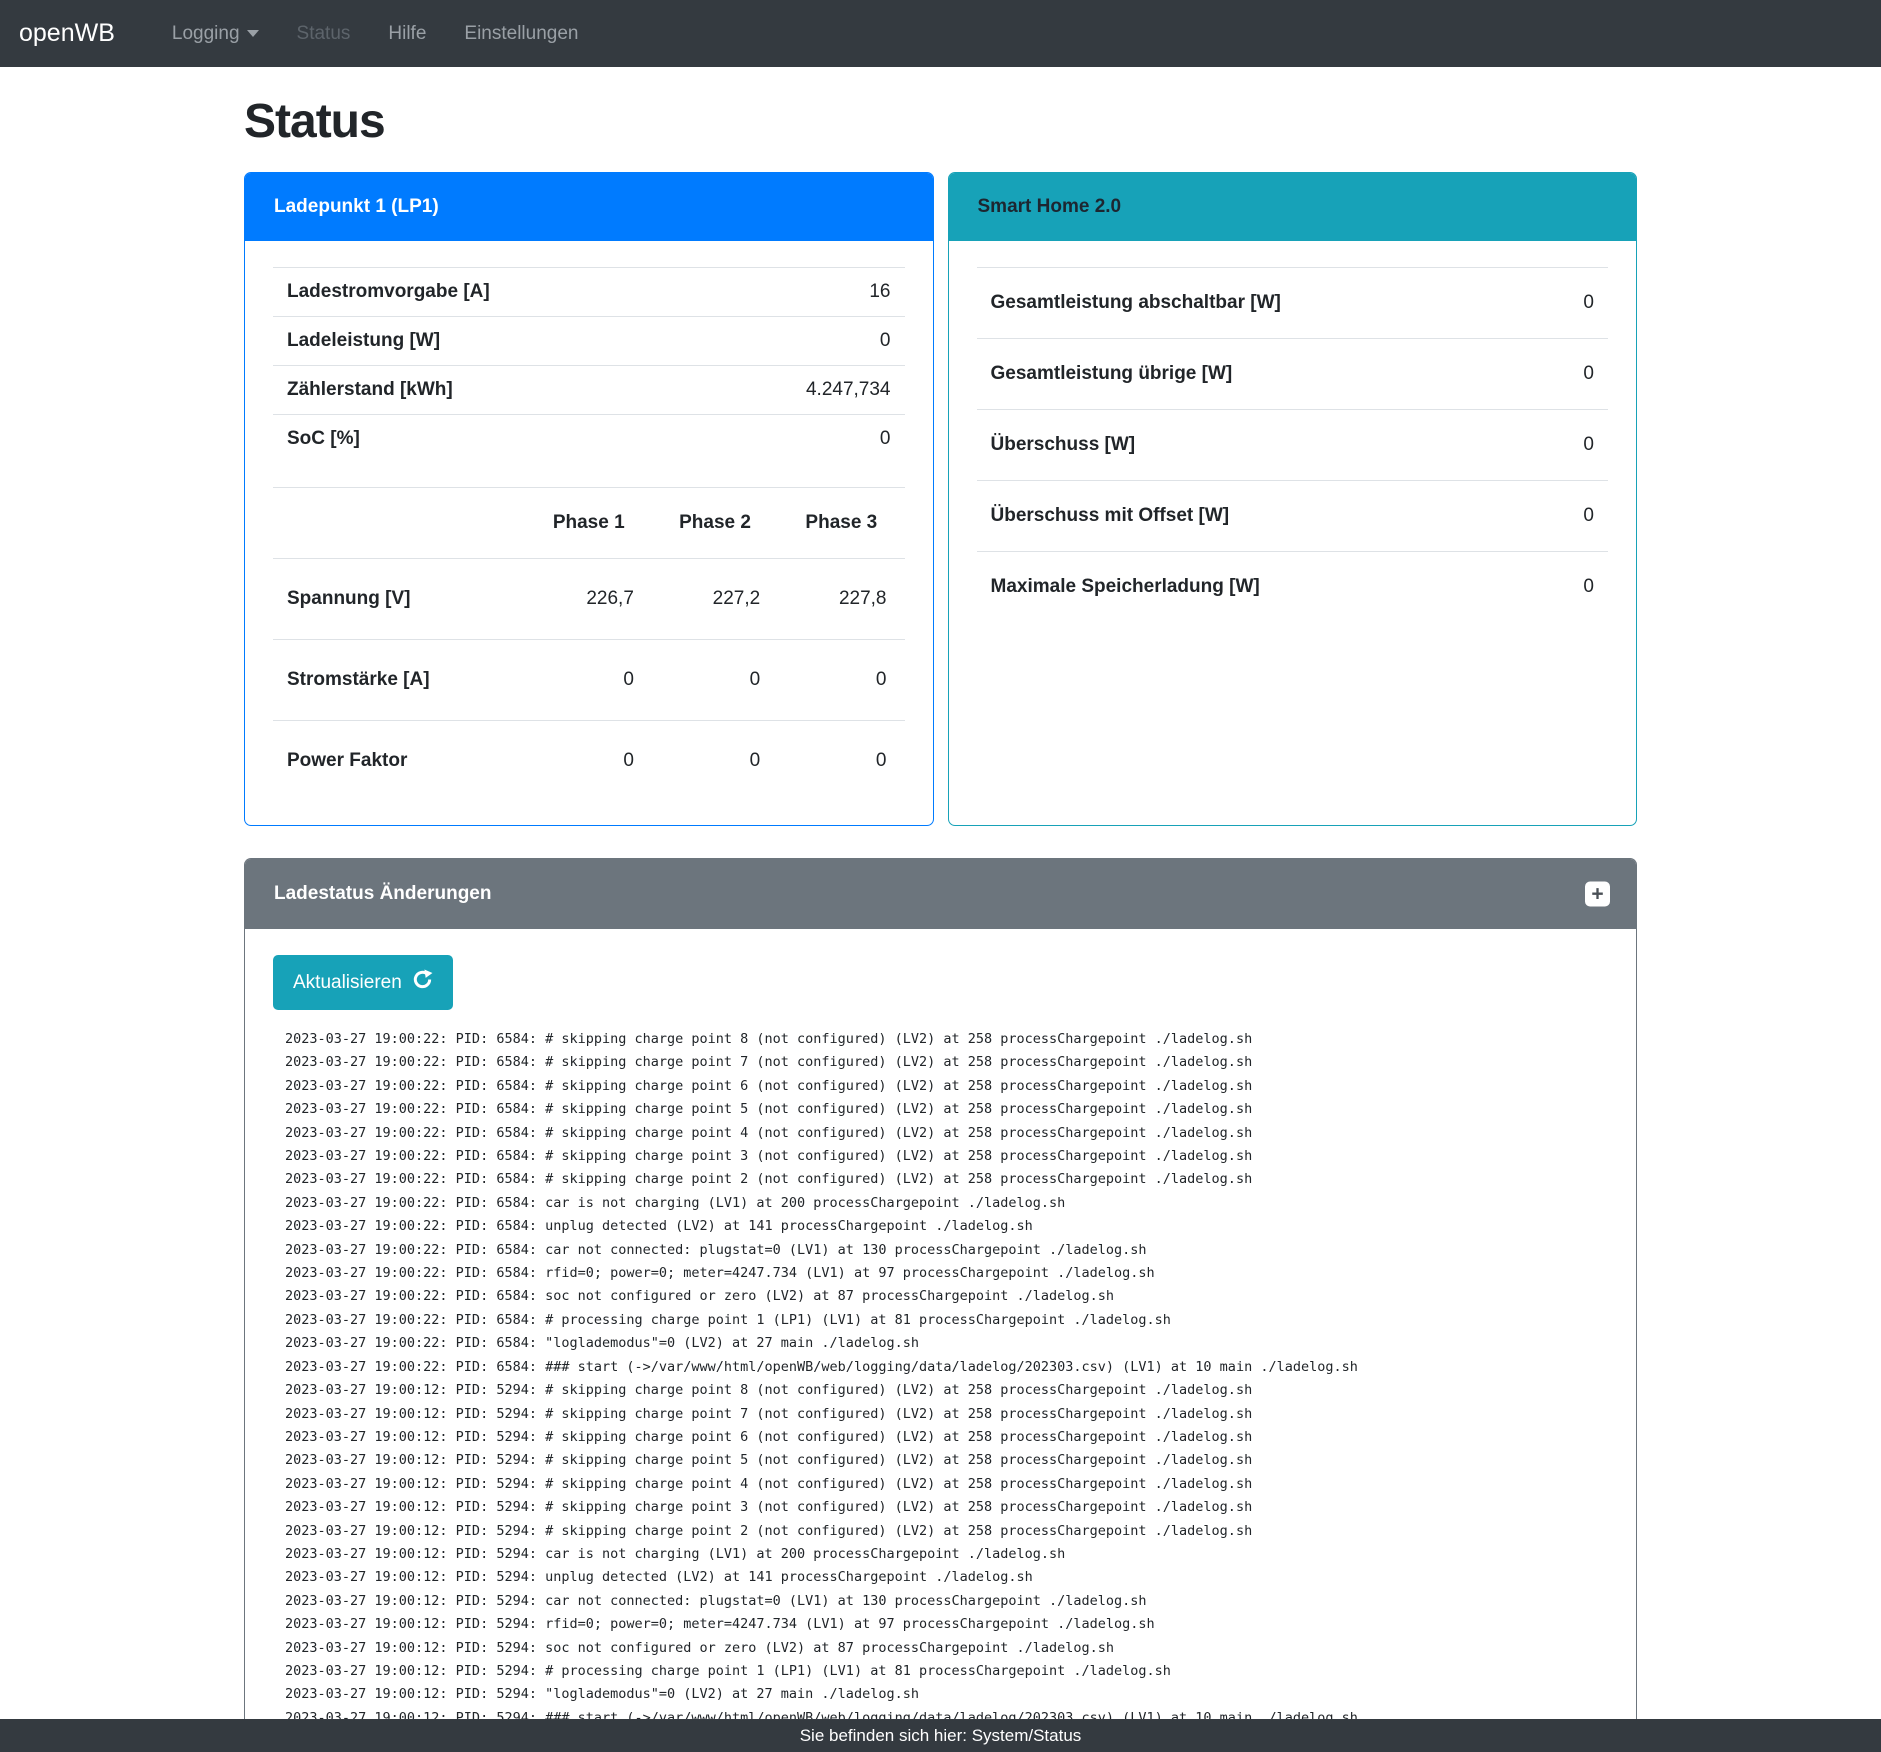  Describe the element at coordinates (1258, 445) in the screenshot. I see `smarthome-label: Überschuss [W]` at that location.